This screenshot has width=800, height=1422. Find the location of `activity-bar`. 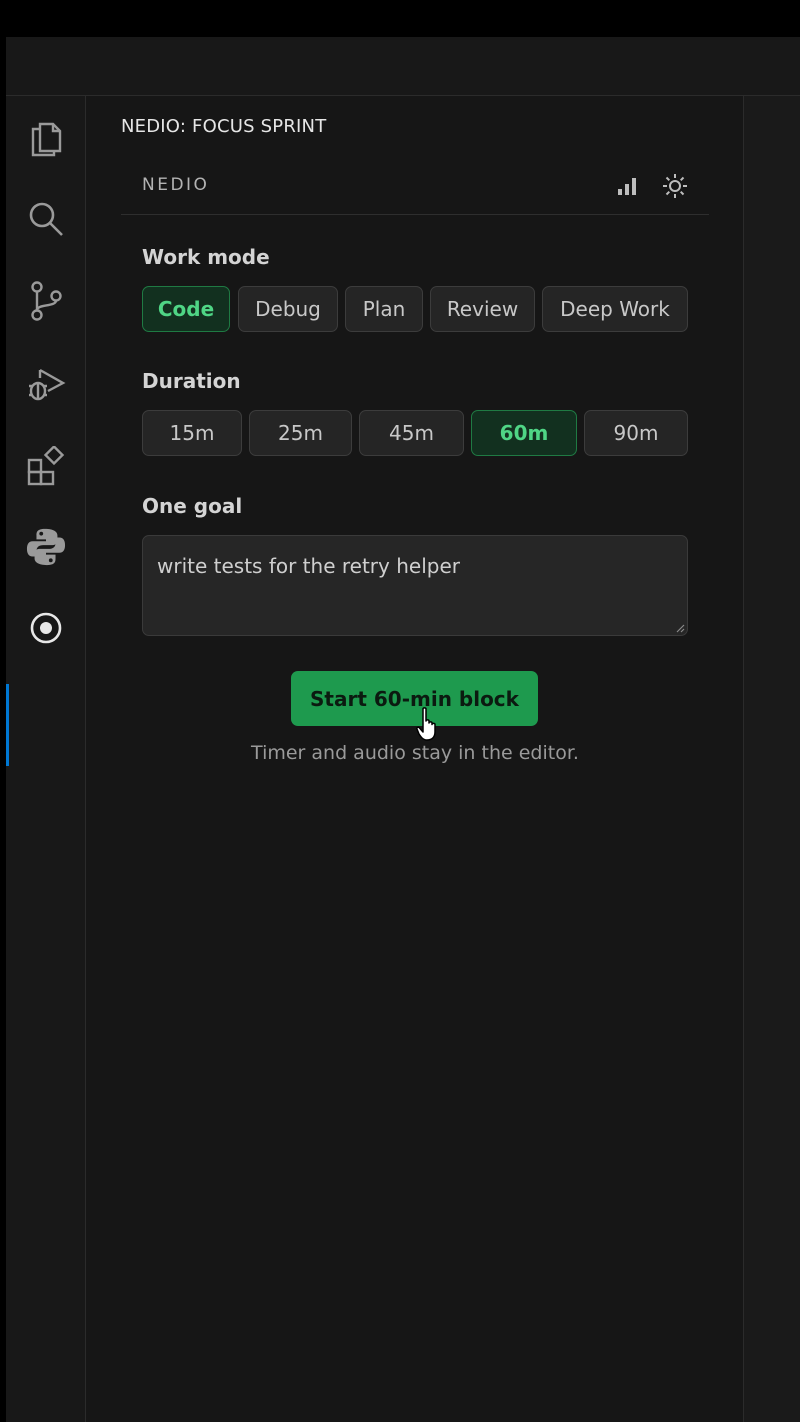

activity-bar is located at coordinates (46, 759).